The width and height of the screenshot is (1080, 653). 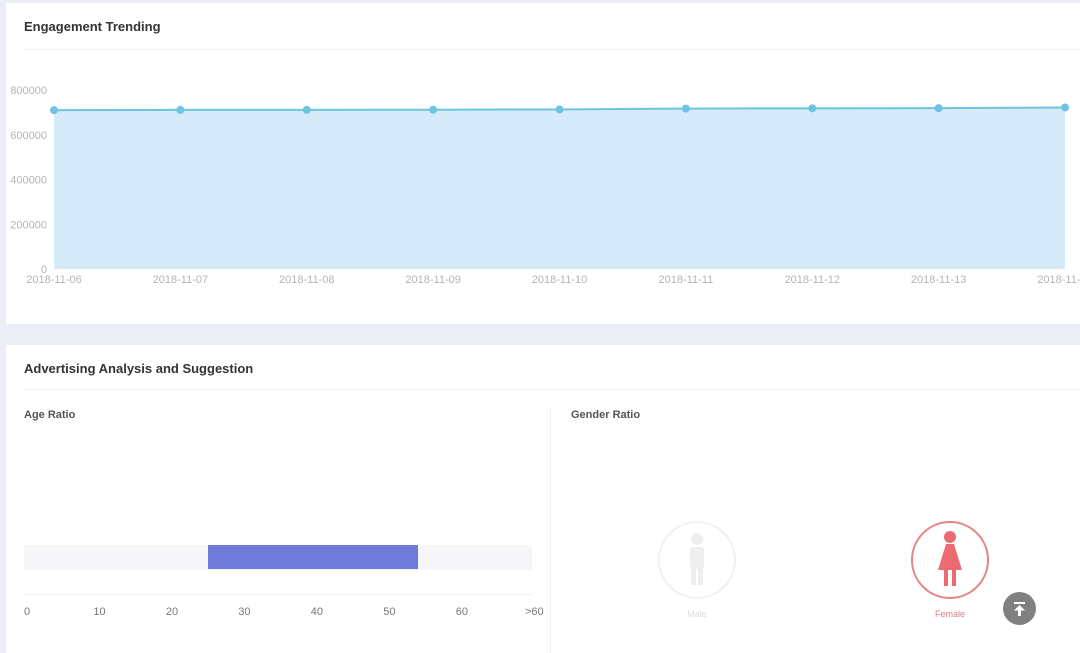 What do you see at coordinates (686, 280) in the screenshot?
I see `x-tick-label: 2018-11-11` at bounding box center [686, 280].